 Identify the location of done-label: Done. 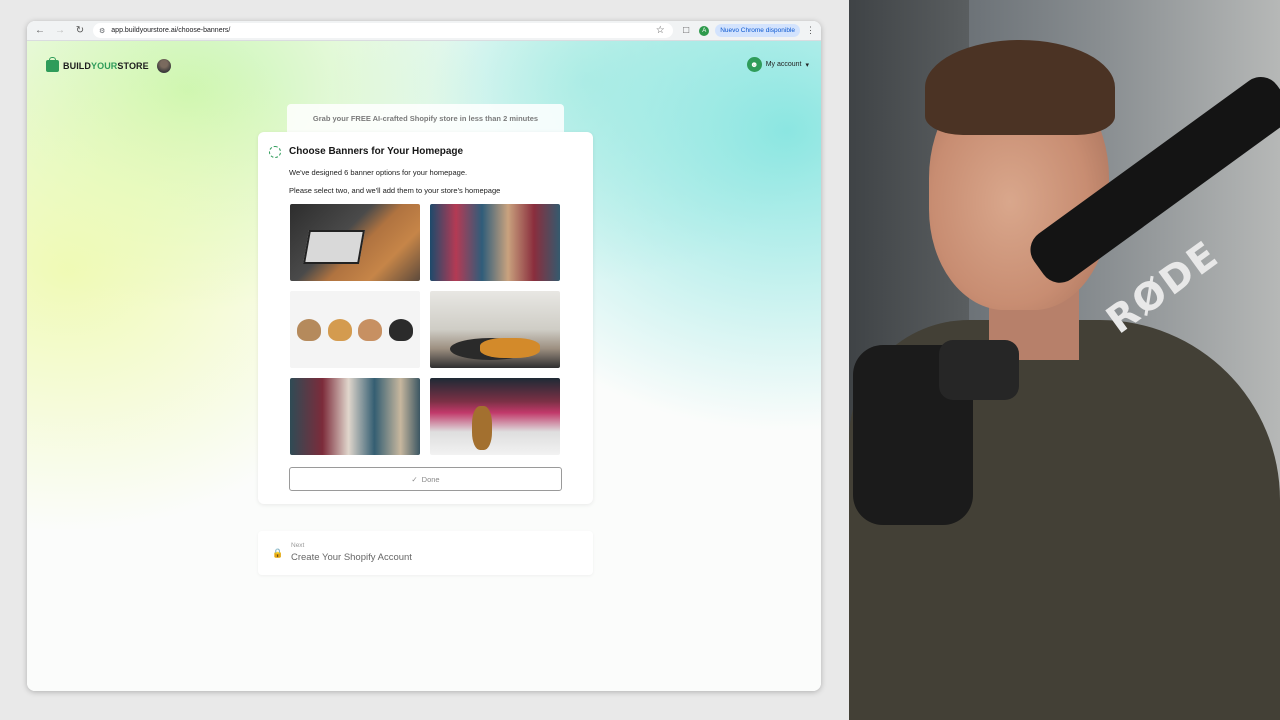
(430, 479).